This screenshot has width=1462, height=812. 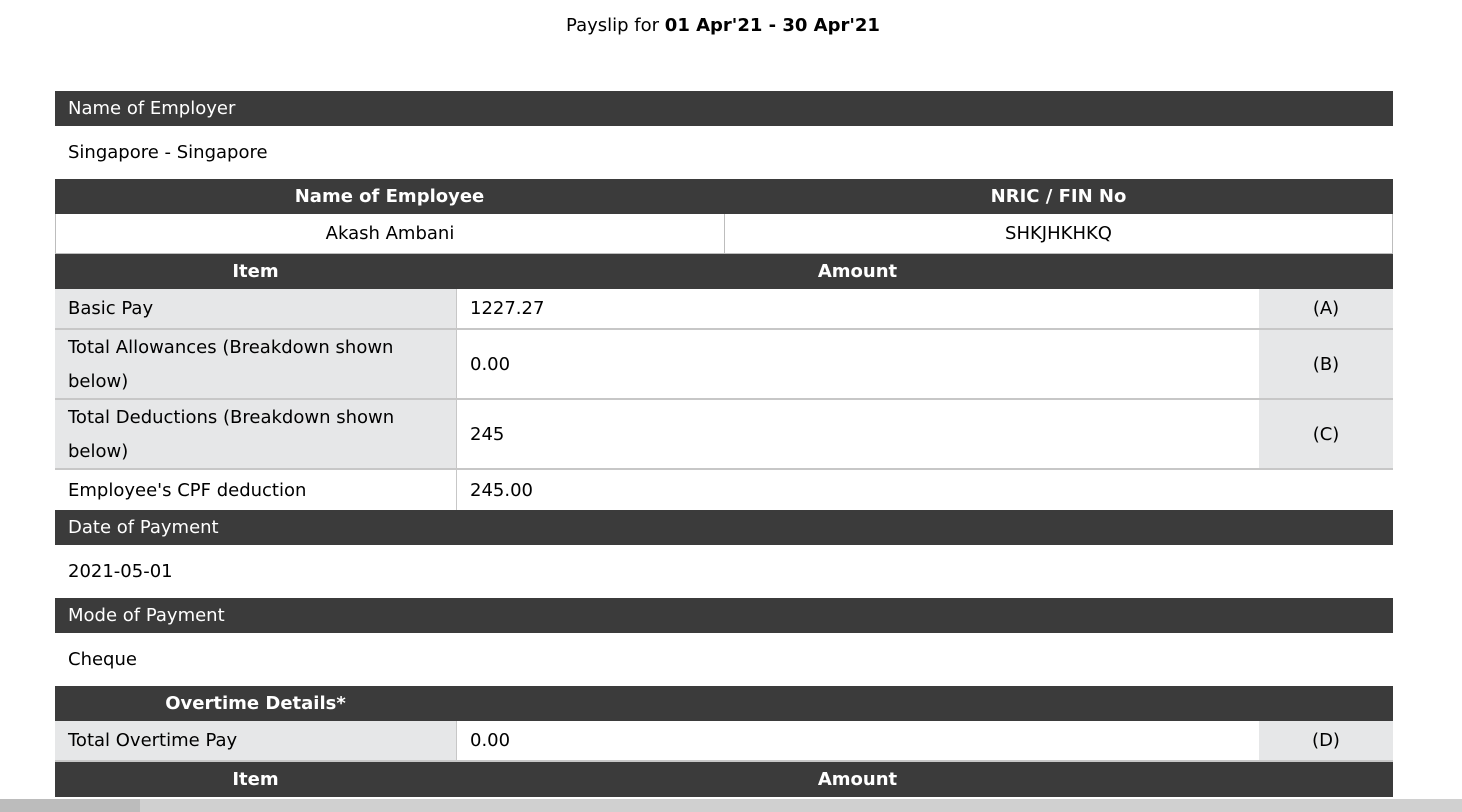 What do you see at coordinates (857, 490) in the screenshot?
I see `row-amount: 245.00` at bounding box center [857, 490].